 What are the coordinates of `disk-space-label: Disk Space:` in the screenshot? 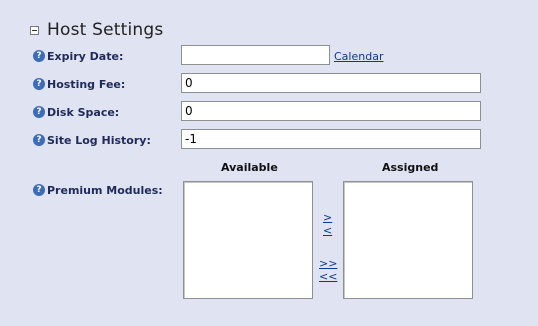 It's located at (83, 112).